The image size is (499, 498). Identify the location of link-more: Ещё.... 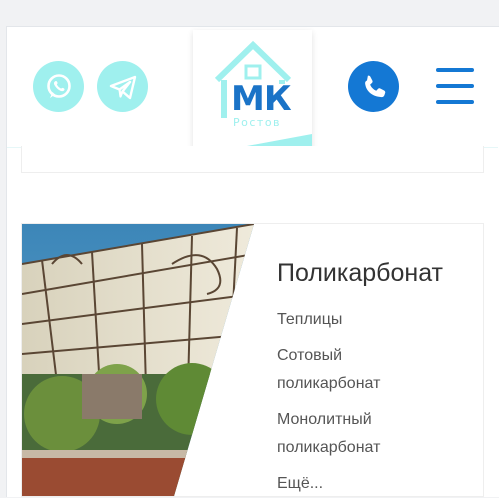
(377, 484).